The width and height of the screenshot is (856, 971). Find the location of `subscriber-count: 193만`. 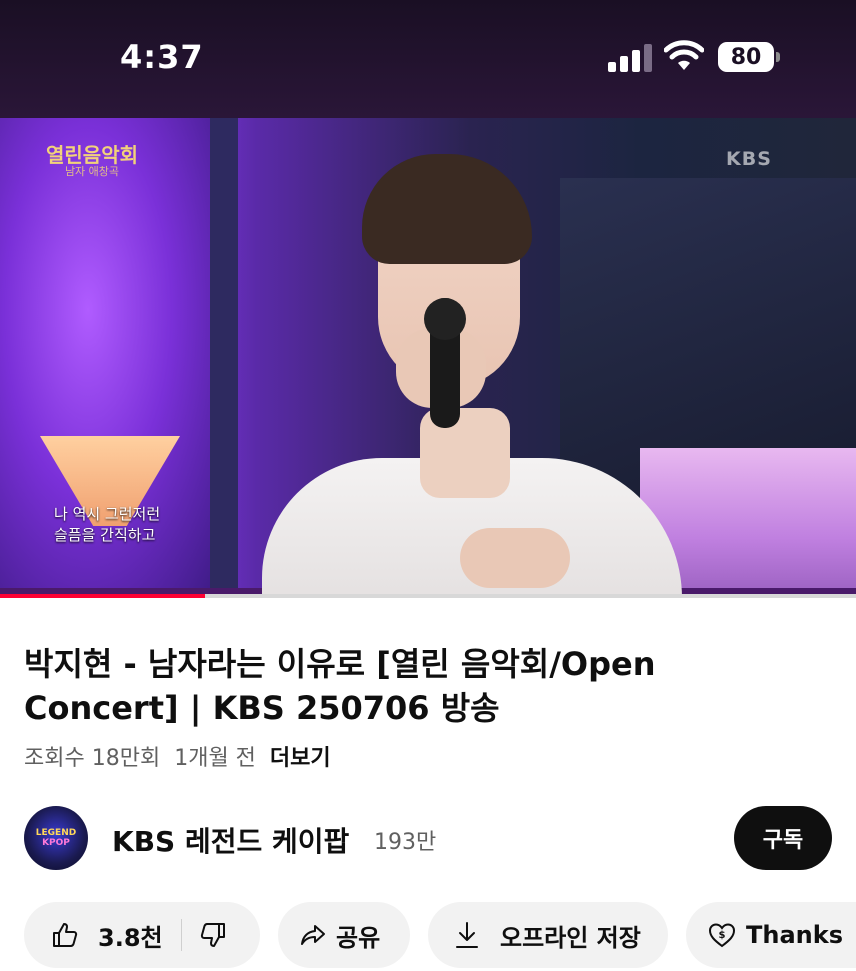

subscriber-count: 193만 is located at coordinates (405, 842).